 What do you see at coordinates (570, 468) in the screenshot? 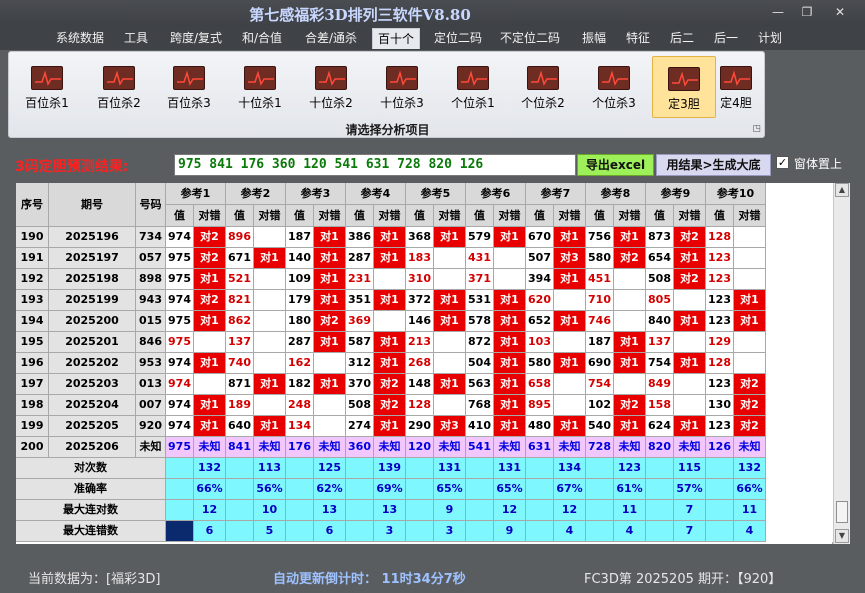
I see `stat-value: 134` at bounding box center [570, 468].